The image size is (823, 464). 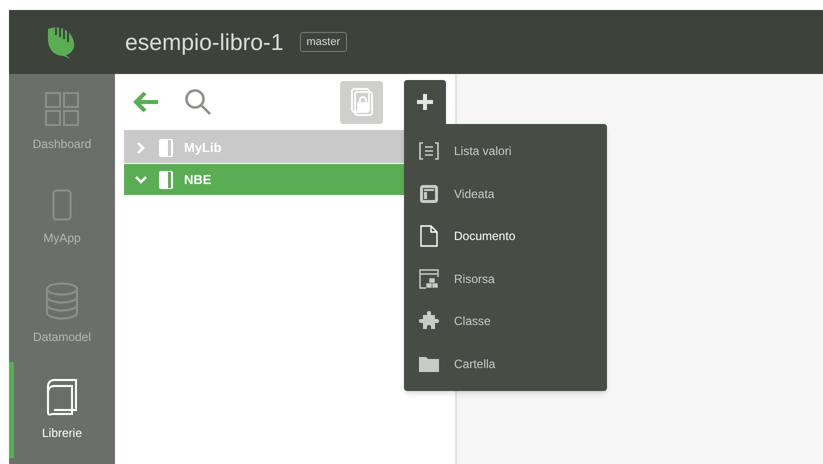 I want to click on plus-icon, so click(x=425, y=102).